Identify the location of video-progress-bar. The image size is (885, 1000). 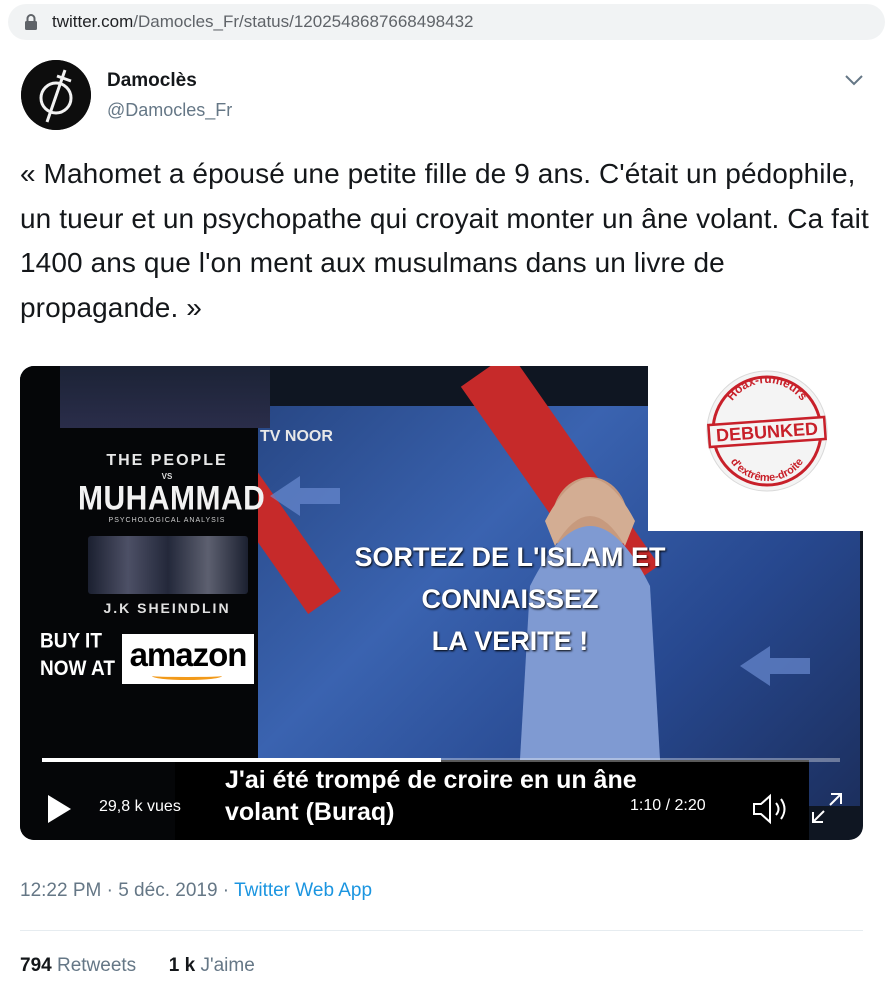
(441, 760).